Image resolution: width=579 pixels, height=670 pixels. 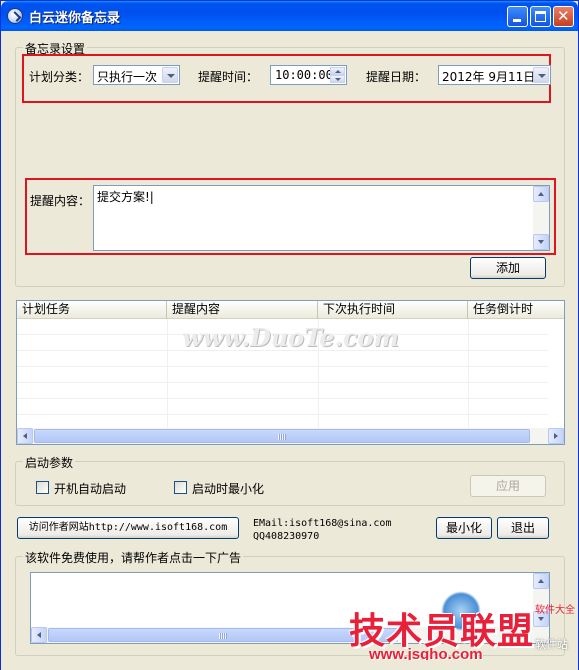 I want to click on autostart-checkbox, so click(x=42, y=487).